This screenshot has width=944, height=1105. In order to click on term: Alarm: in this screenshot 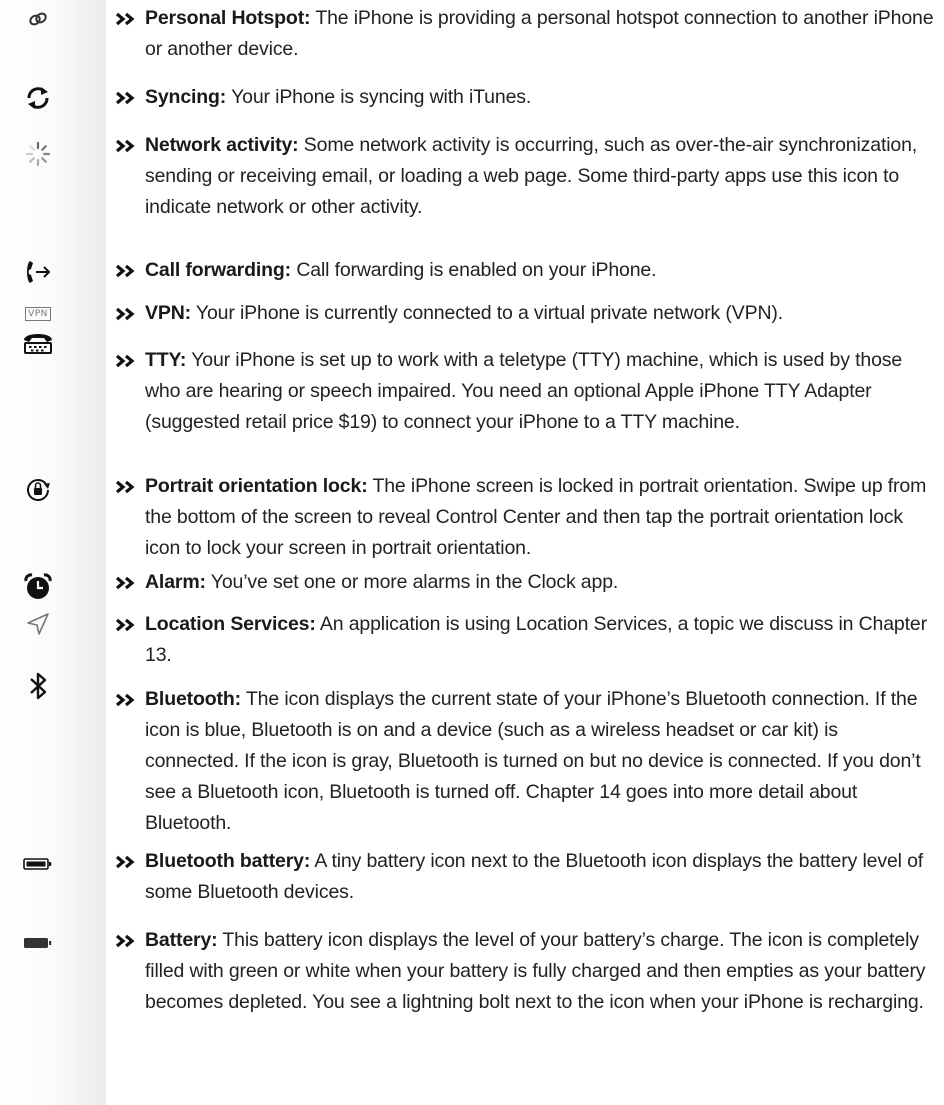, I will do `click(175, 582)`.